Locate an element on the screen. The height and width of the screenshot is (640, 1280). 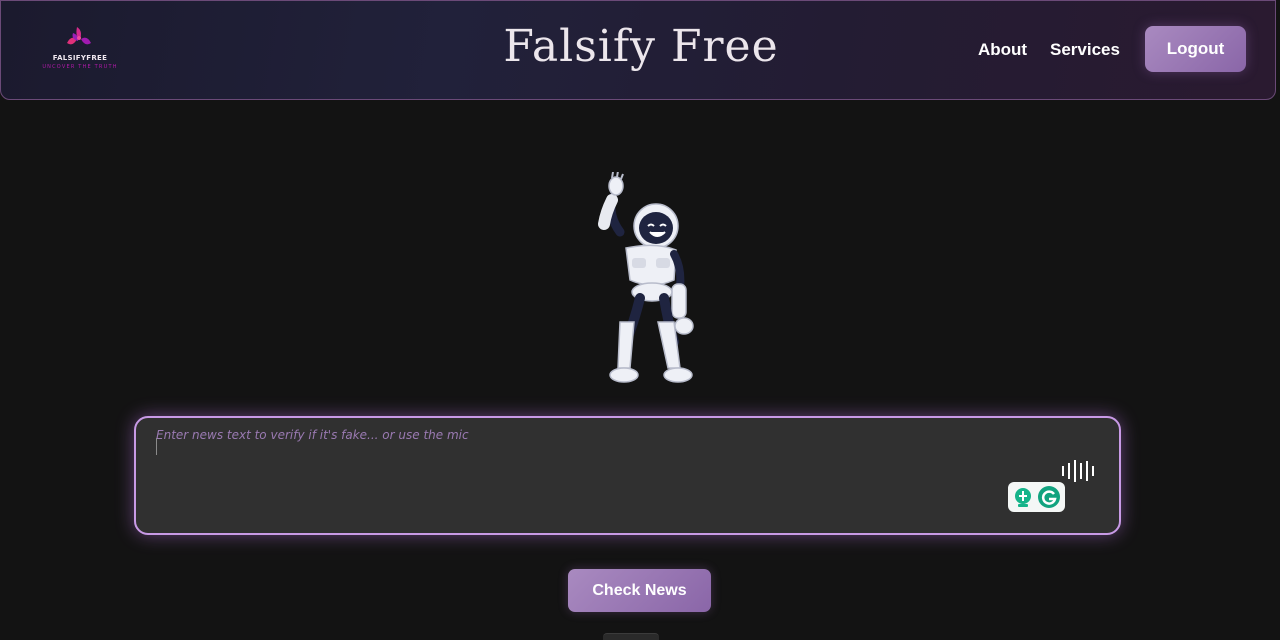
robot-illustration-icon is located at coordinates (646, 276).